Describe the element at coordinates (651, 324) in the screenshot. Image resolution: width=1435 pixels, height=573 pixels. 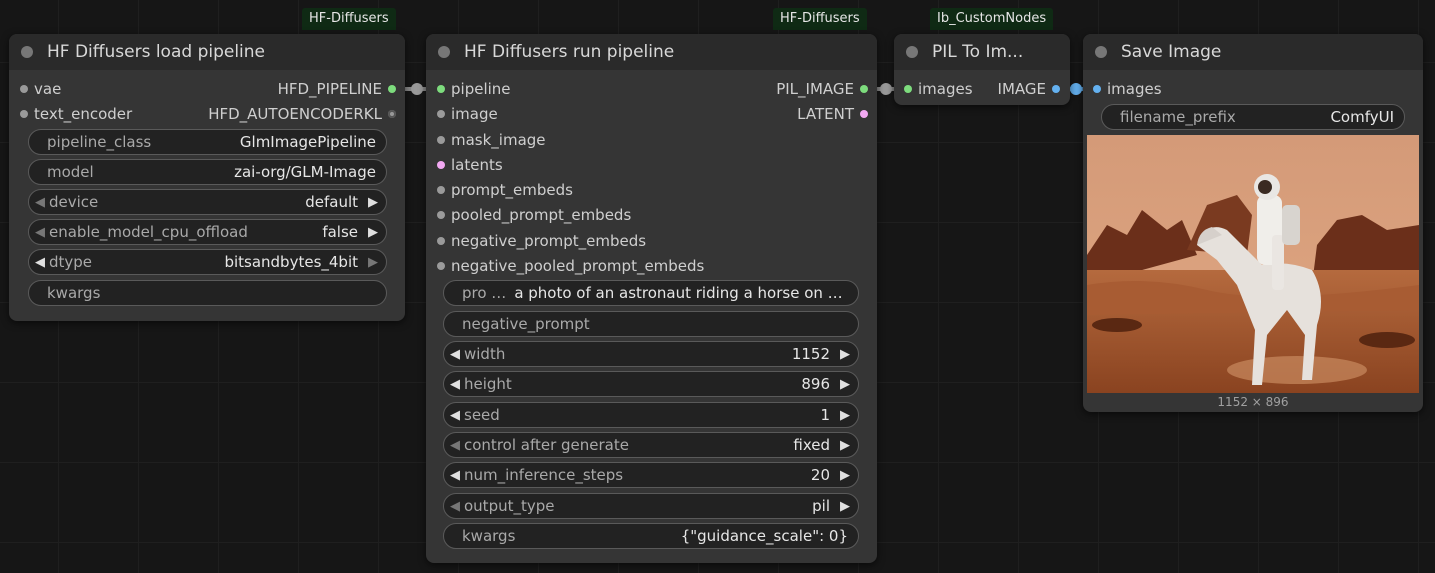
I see `negative-prompt-input: negative_prompt` at that location.